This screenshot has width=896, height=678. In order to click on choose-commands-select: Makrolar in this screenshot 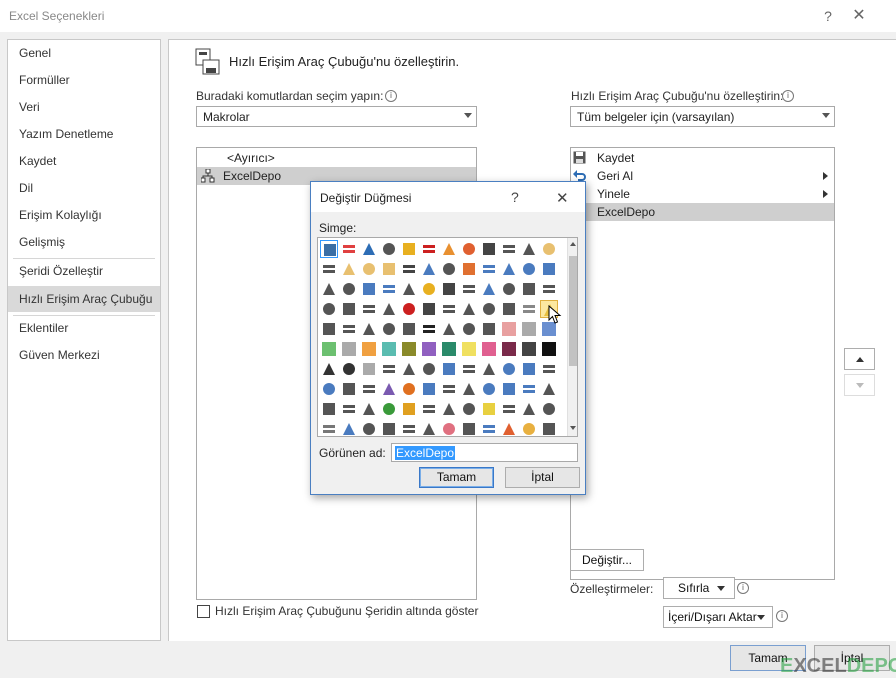, I will do `click(336, 116)`.